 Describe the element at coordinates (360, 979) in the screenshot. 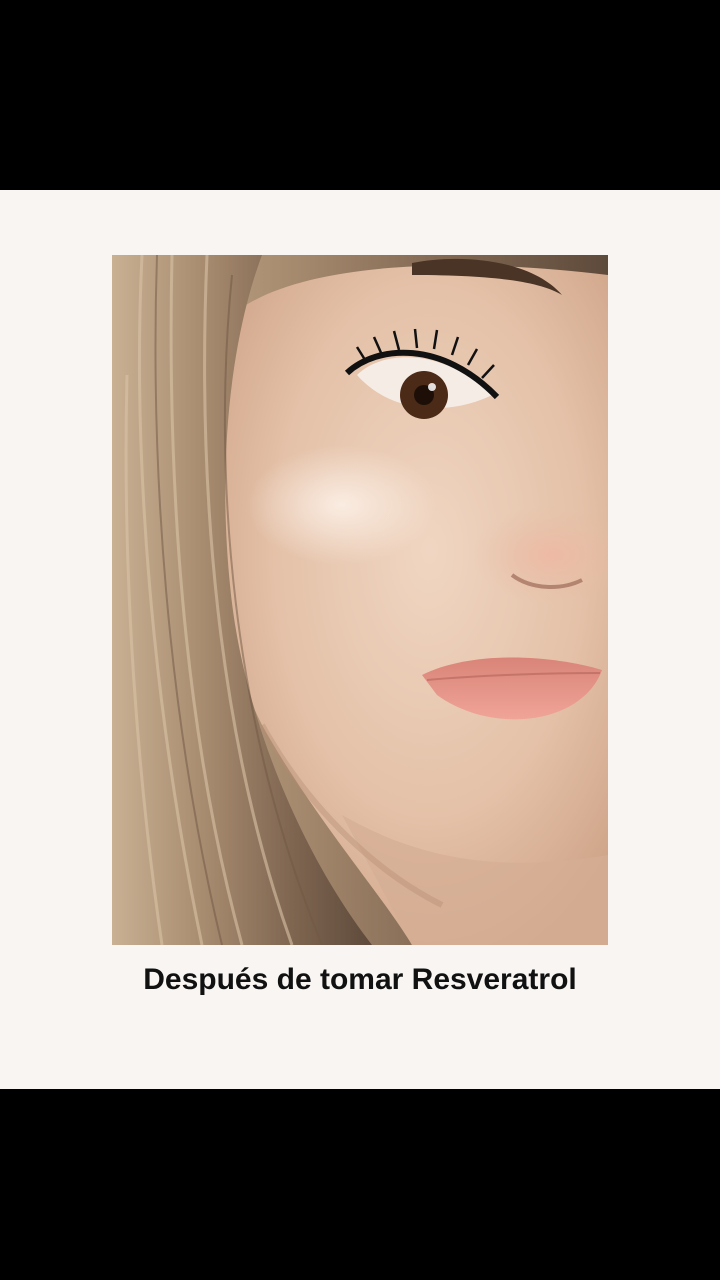

I see `caption-text: Después de tomar Resveratrol` at that location.